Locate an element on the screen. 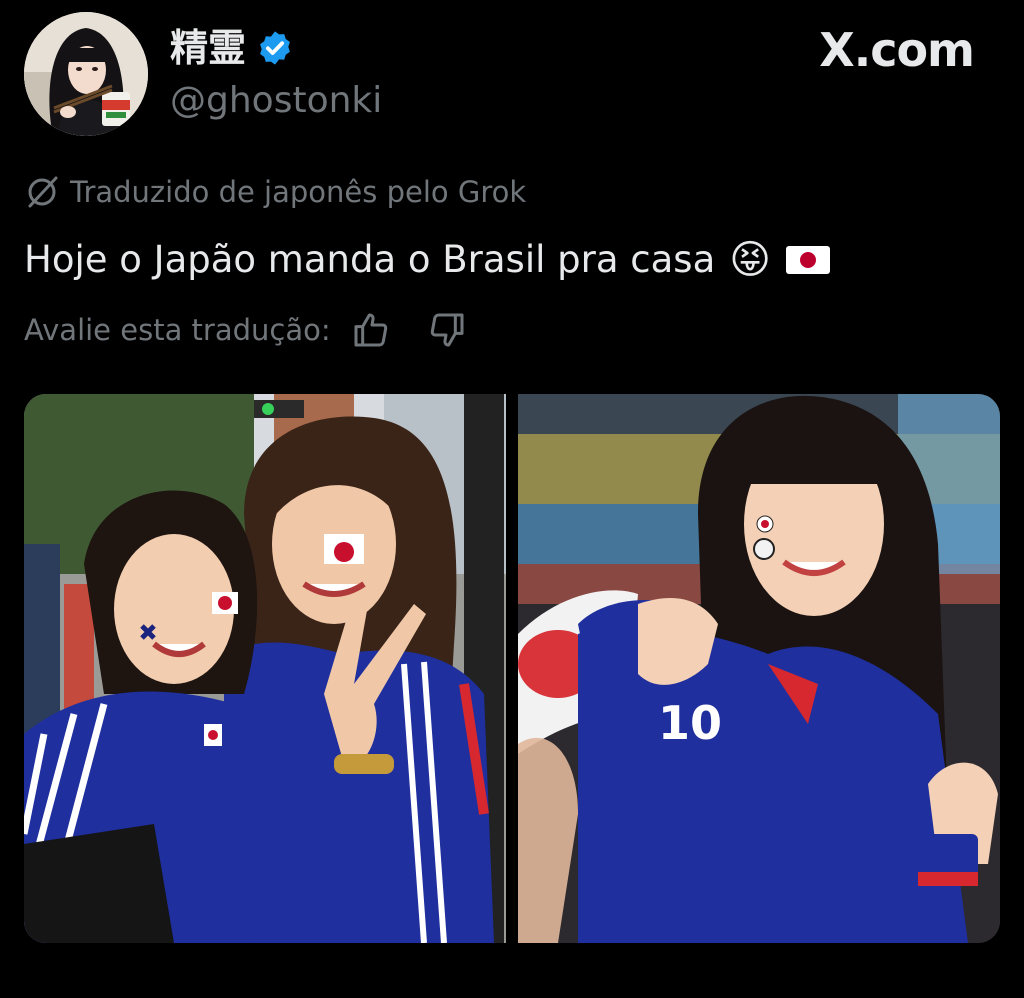 The height and width of the screenshot is (998, 1024). author-name-row: 精霊 is located at coordinates (232, 48).